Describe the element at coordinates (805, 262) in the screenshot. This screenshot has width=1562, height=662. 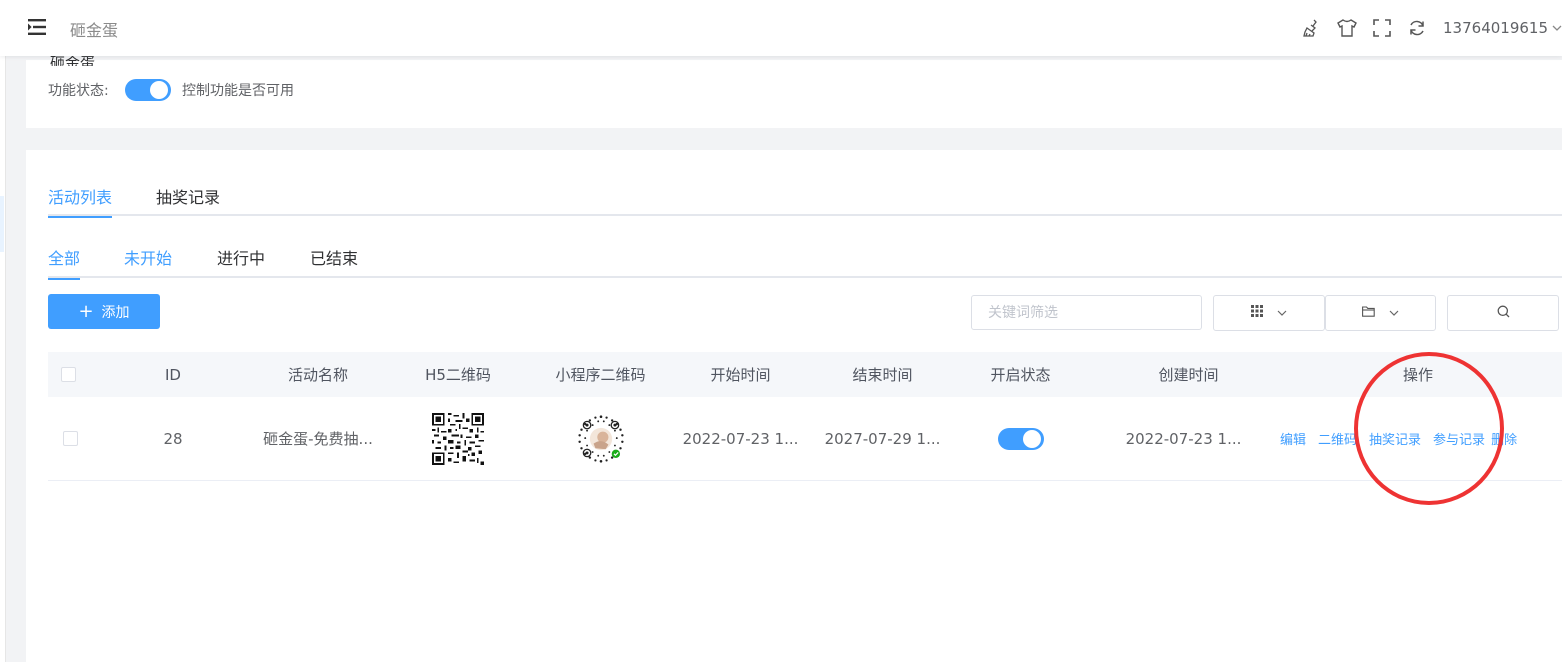
I see `status-subtabs: 全部 未开始 进行中 已结束` at that location.